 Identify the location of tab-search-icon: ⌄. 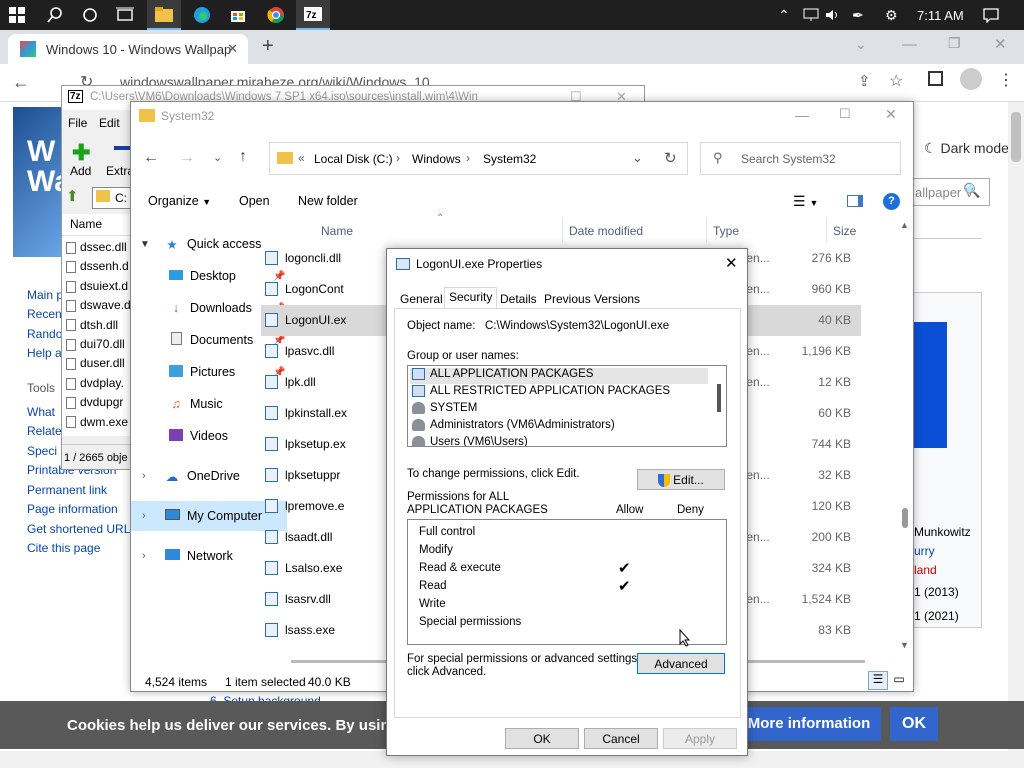
(861, 44).